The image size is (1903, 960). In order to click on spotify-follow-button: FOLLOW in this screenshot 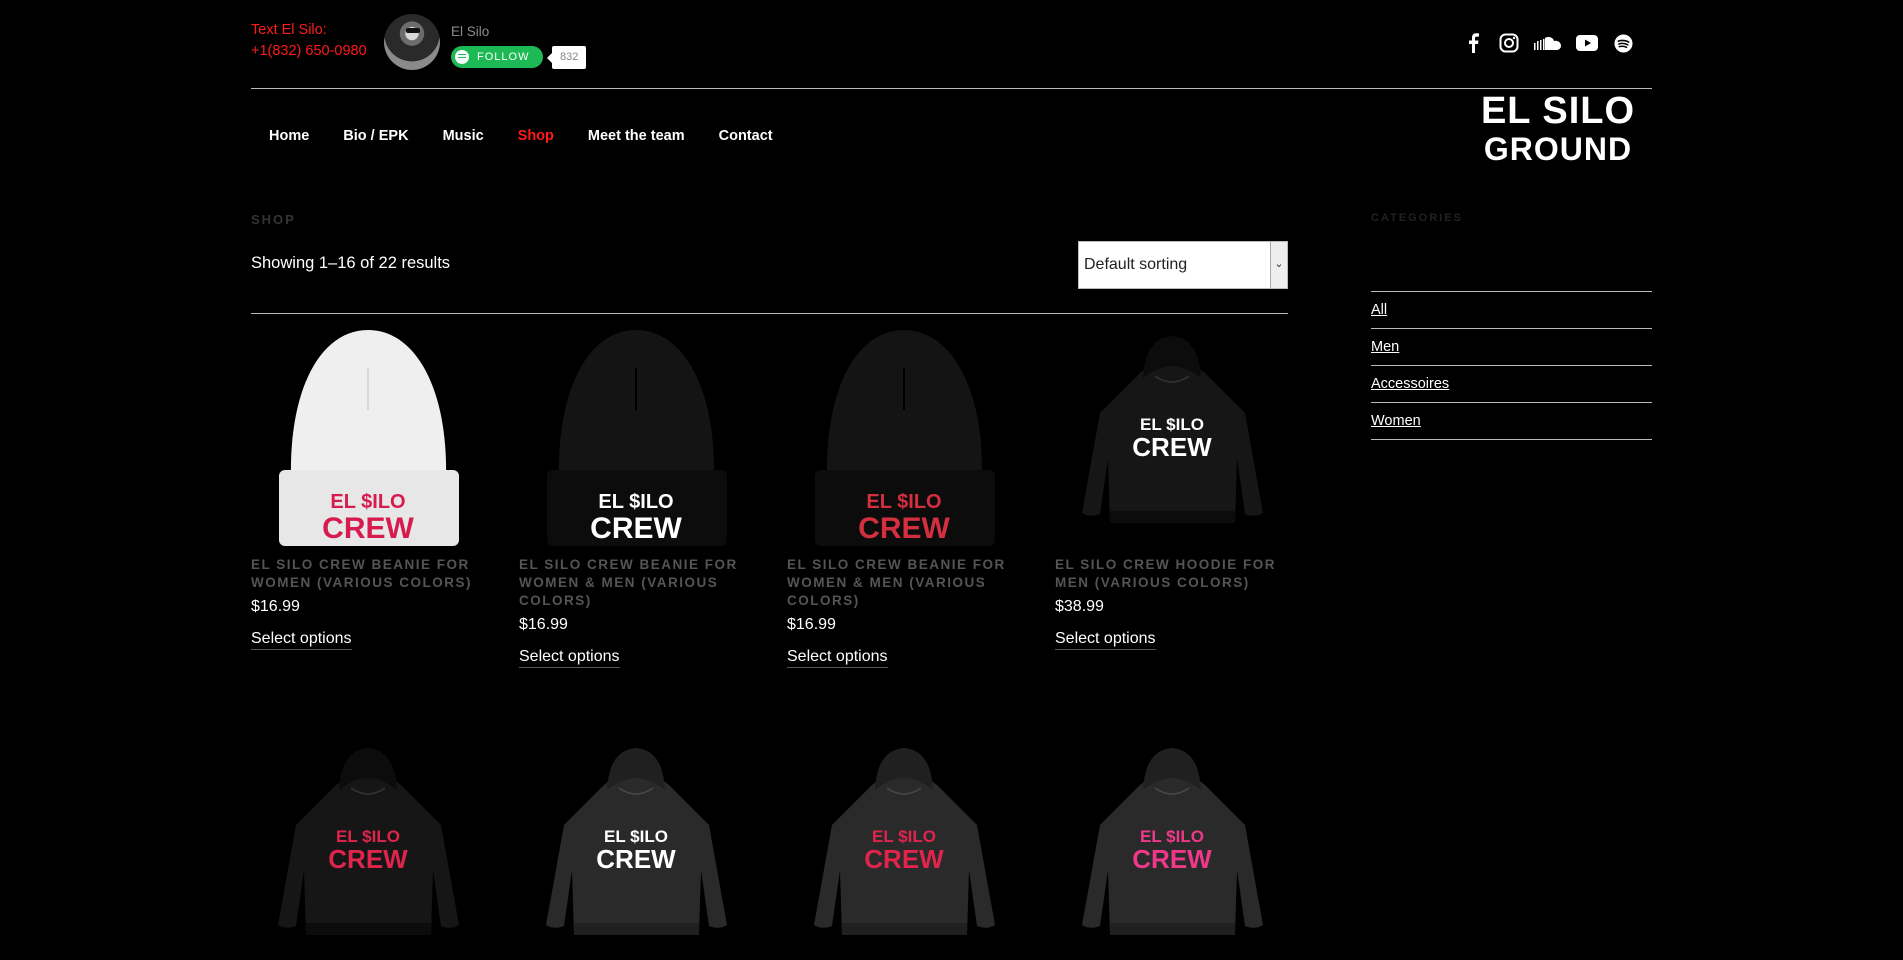, I will do `click(497, 57)`.